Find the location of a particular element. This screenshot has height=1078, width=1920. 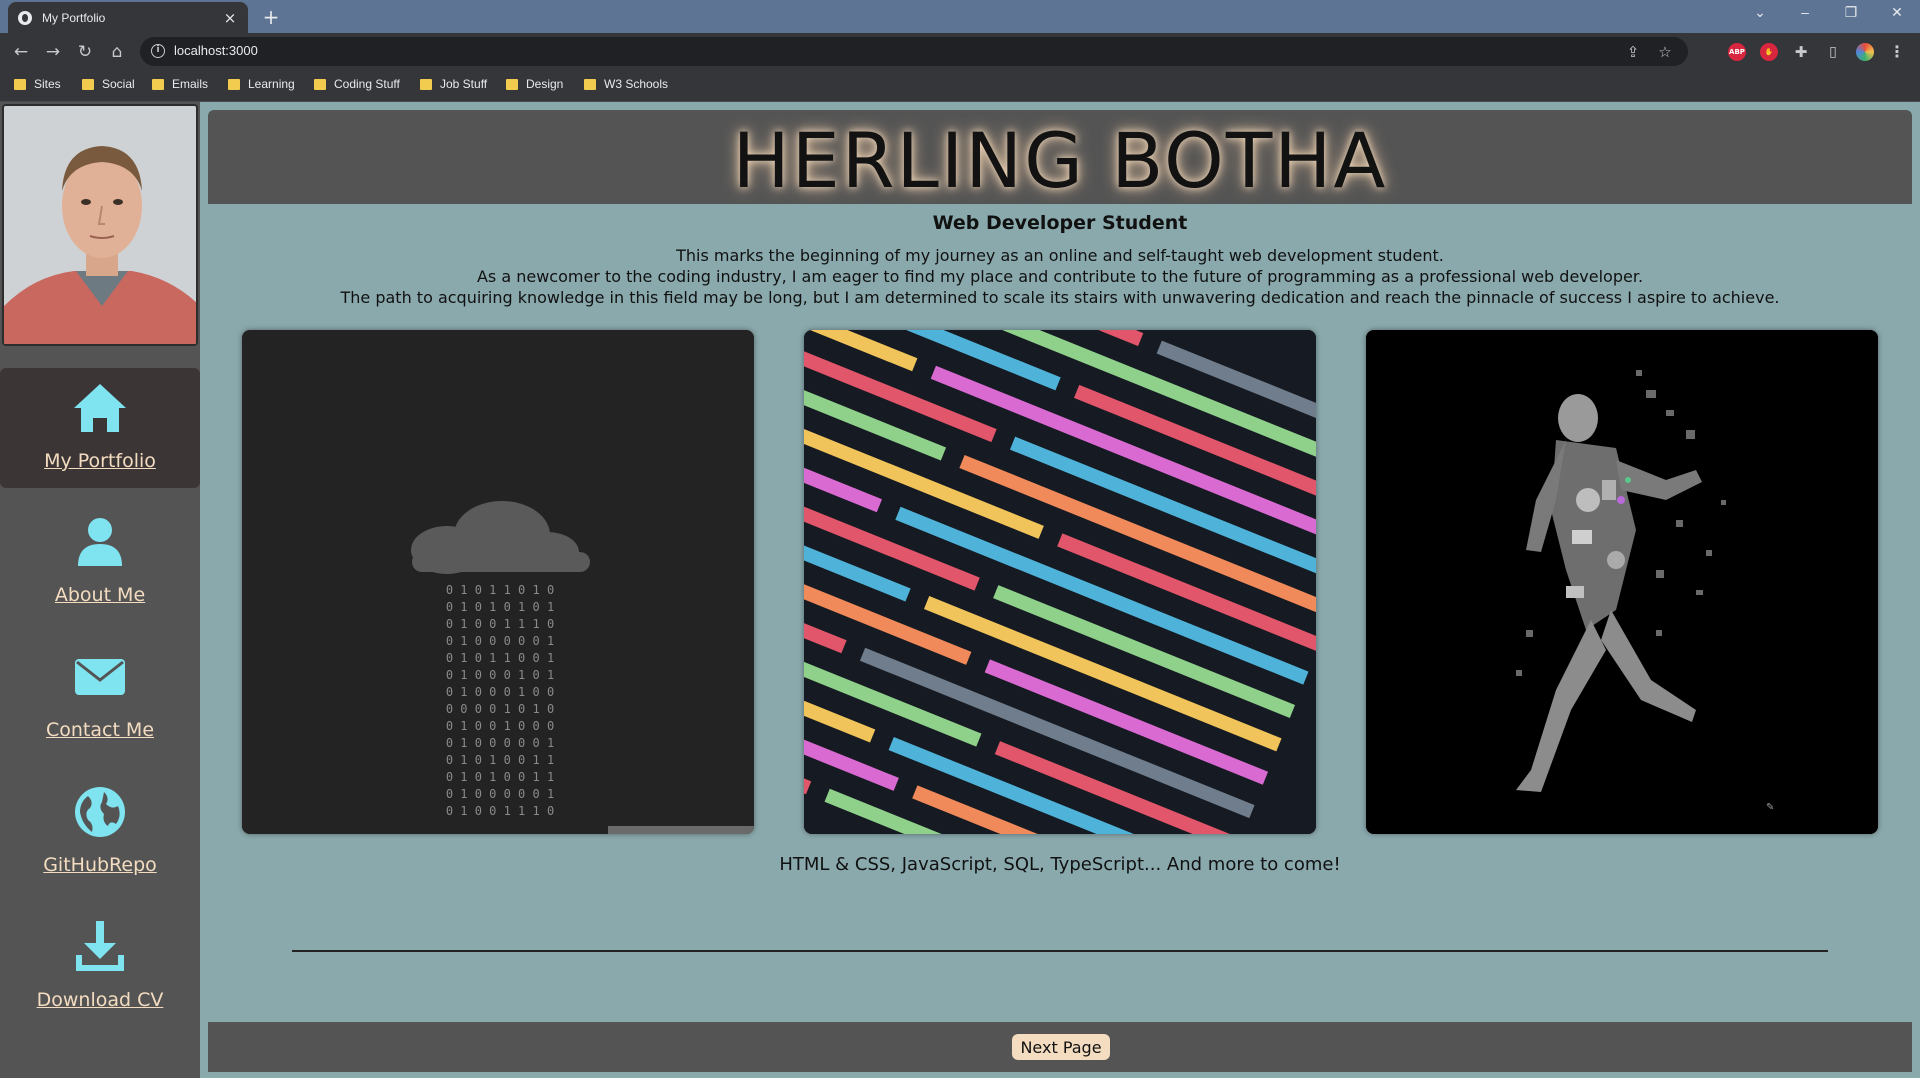

page-footer: Next Page is located at coordinates (1060, 1047).